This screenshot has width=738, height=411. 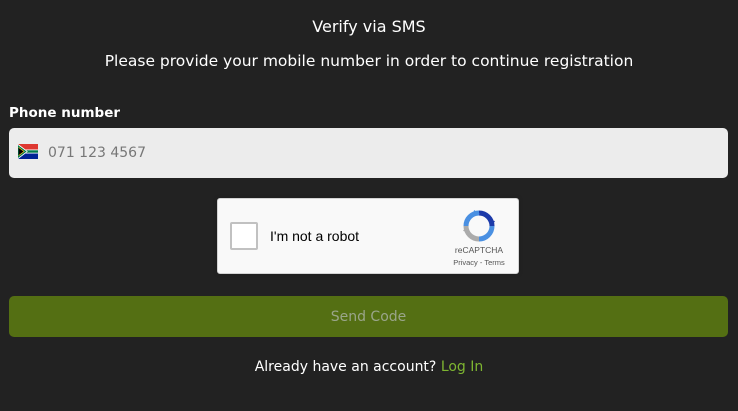 I want to click on recaptcha-brand: reCAPTCHA, so click(x=479, y=250).